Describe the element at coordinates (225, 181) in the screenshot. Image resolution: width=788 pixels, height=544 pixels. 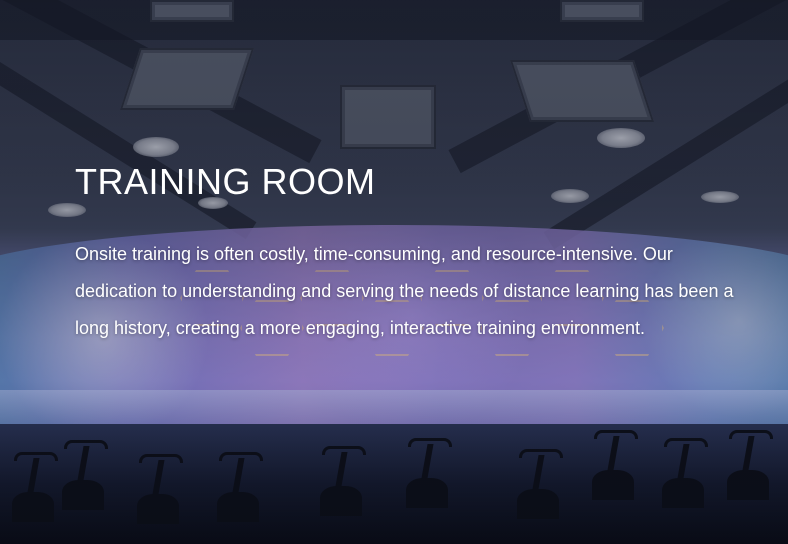
I see `page-title: TRAINING ROOM` at that location.